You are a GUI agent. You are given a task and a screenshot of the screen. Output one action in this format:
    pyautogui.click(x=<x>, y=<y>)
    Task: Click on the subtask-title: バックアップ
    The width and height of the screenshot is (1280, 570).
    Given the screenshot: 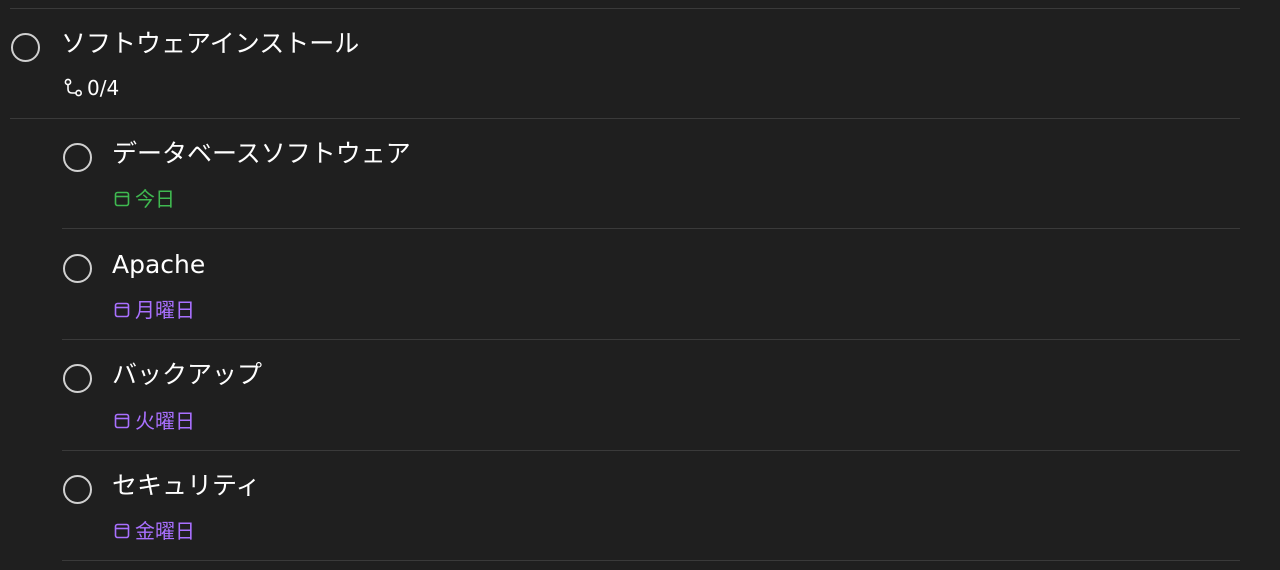 What is the action you would take?
    pyautogui.click(x=187, y=374)
    